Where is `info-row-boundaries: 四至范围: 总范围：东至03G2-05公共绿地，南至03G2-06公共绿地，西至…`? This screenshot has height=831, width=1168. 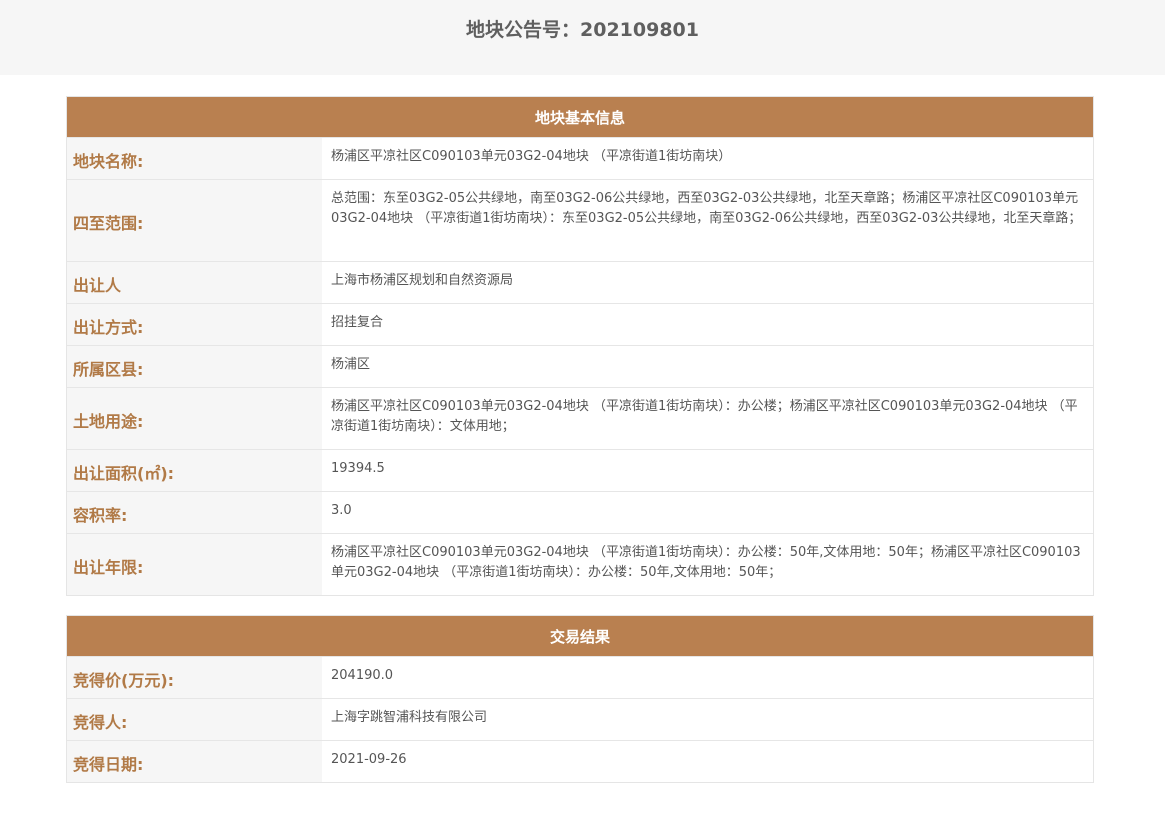
info-row-boundaries: 四至范围: 总范围：东至03G2-05公共绿地，南至03G2-06公共绿地，西至… is located at coordinates (580, 220).